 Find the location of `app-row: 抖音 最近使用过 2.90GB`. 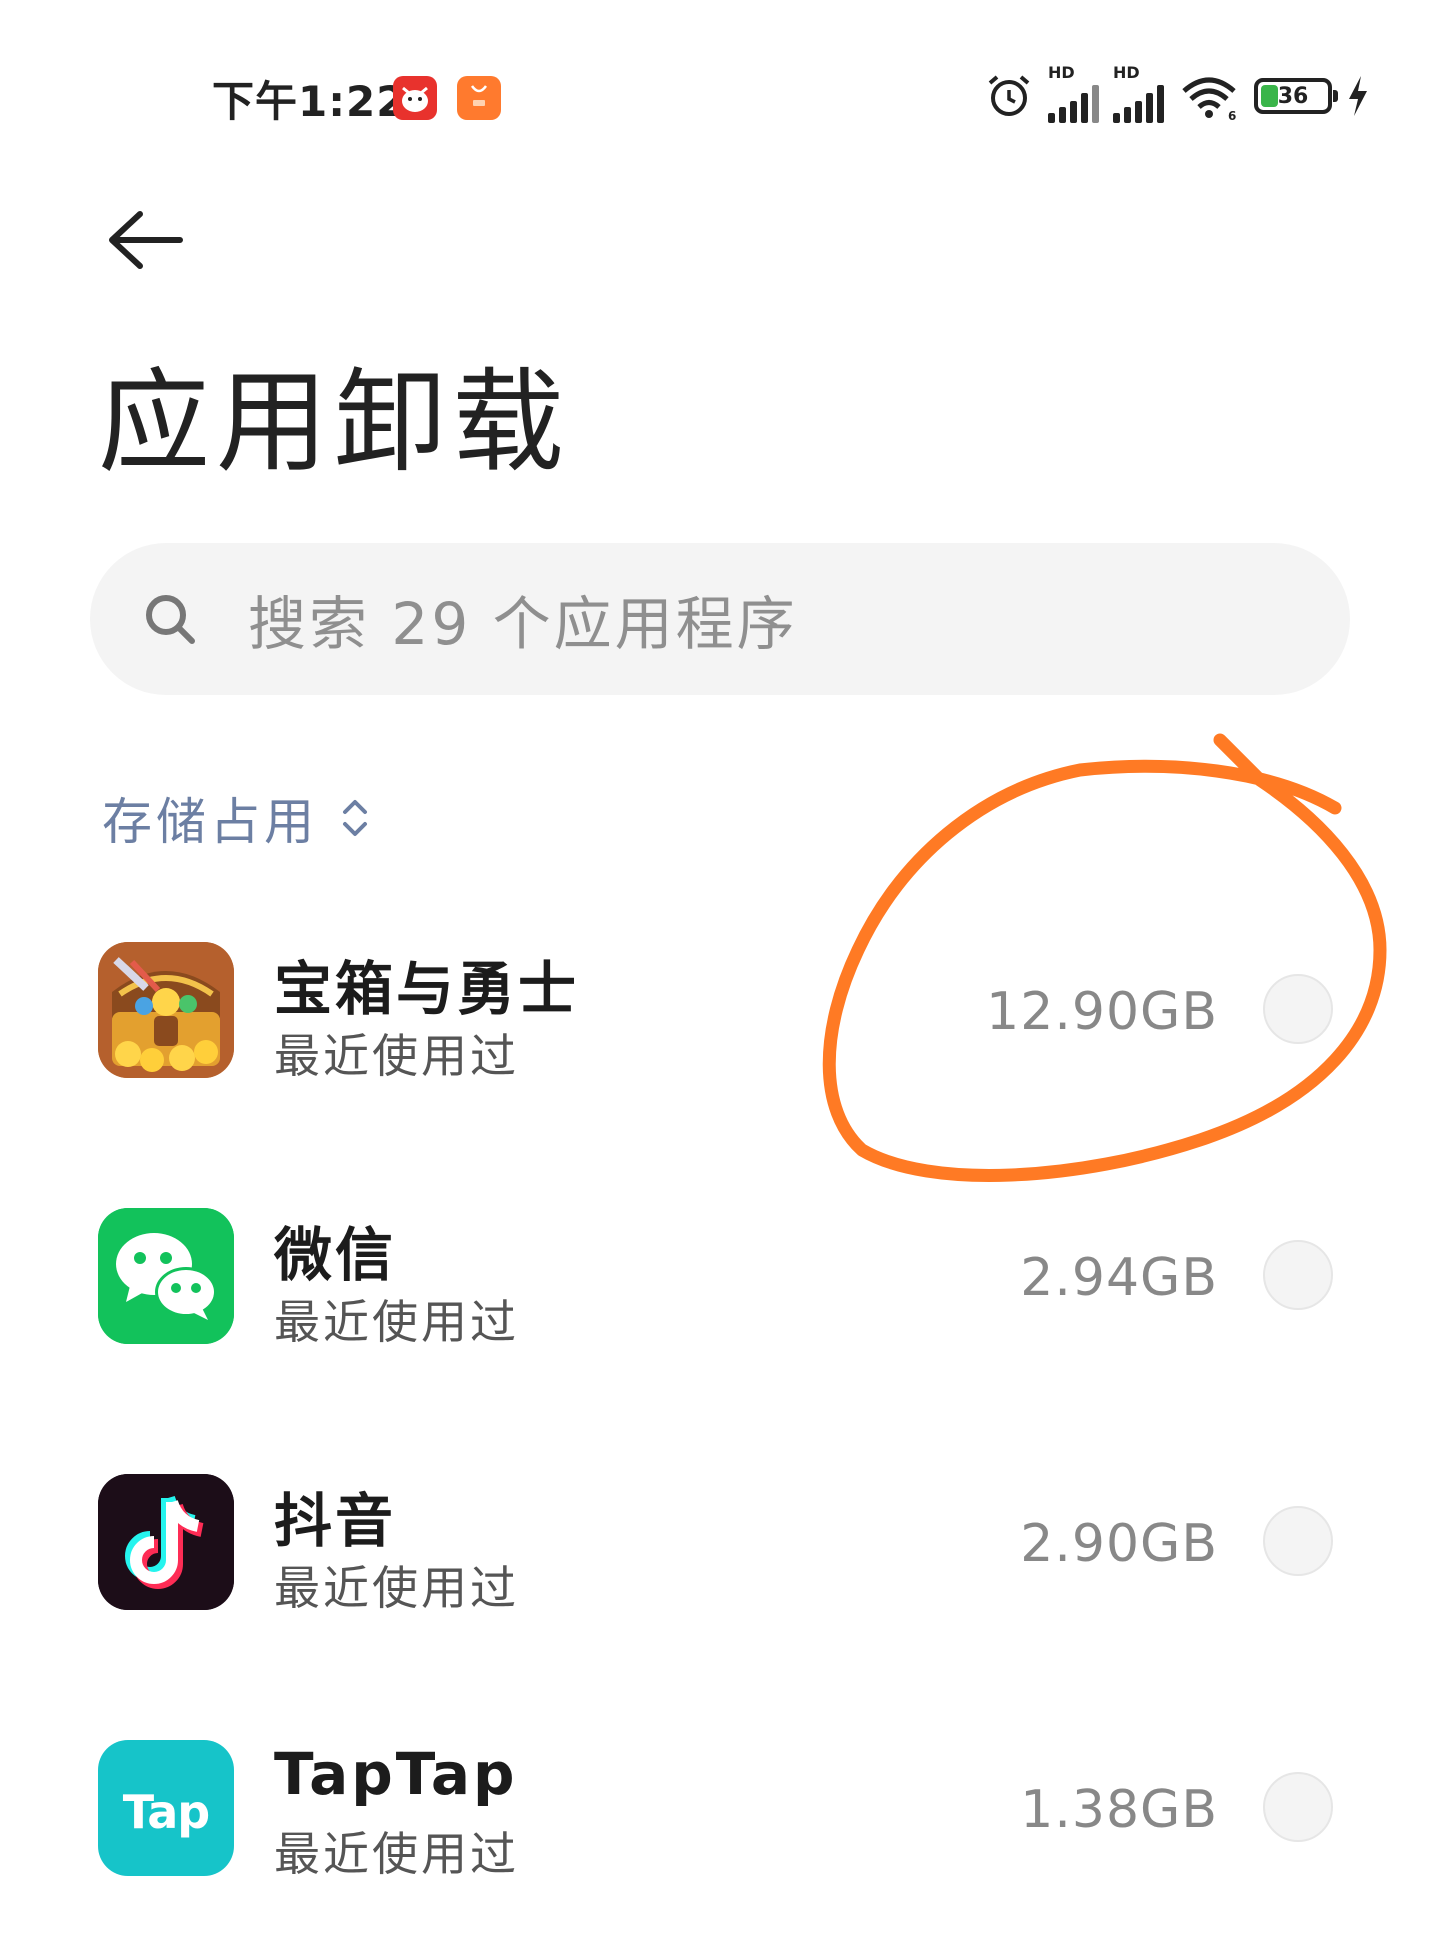

app-row: 抖音 最近使用过 2.90GB is located at coordinates (720, 1574).